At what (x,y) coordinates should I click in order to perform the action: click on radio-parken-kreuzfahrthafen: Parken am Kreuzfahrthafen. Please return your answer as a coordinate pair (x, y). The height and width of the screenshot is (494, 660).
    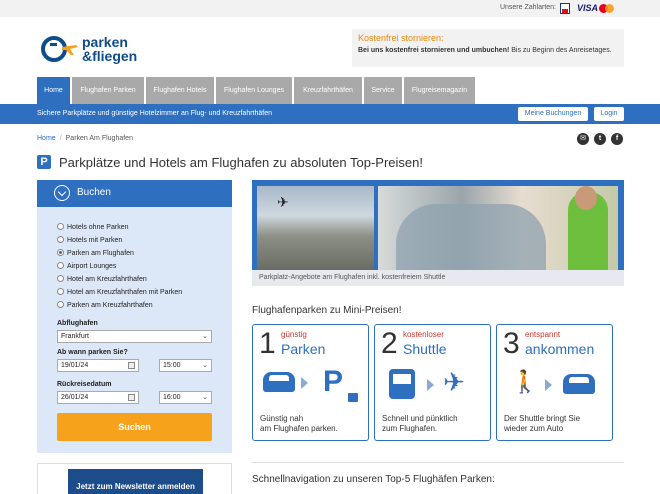
    Looking at the image, I should click on (105, 305).